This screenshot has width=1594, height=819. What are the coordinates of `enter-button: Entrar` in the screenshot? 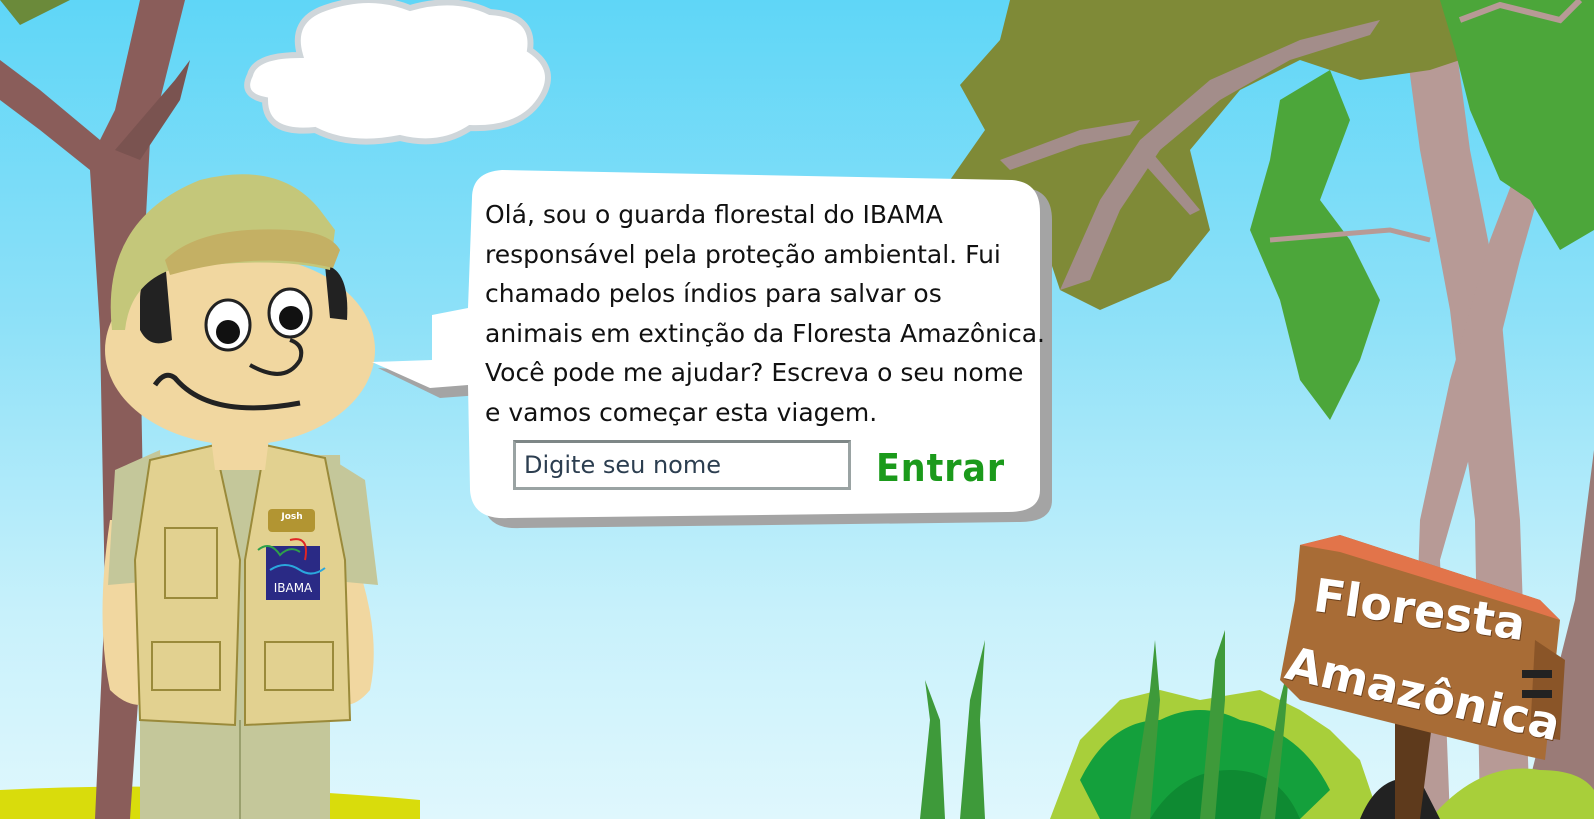 It's located at (940, 468).